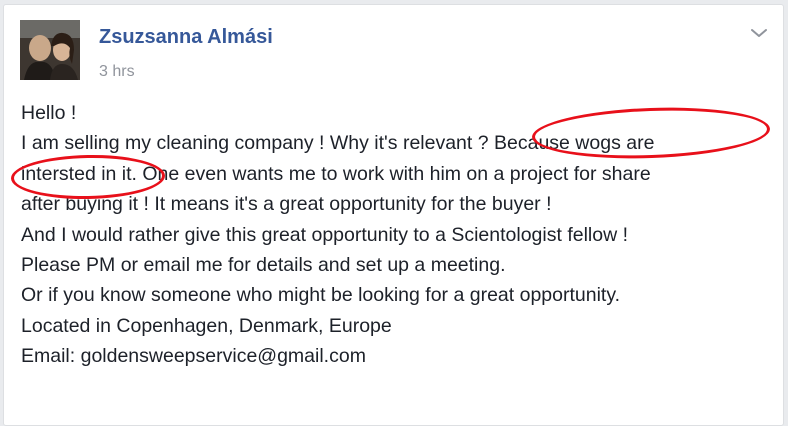 Image resolution: width=788 pixels, height=426 pixels. I want to click on author-name-link: Zsuzsanna Almási, so click(186, 37).